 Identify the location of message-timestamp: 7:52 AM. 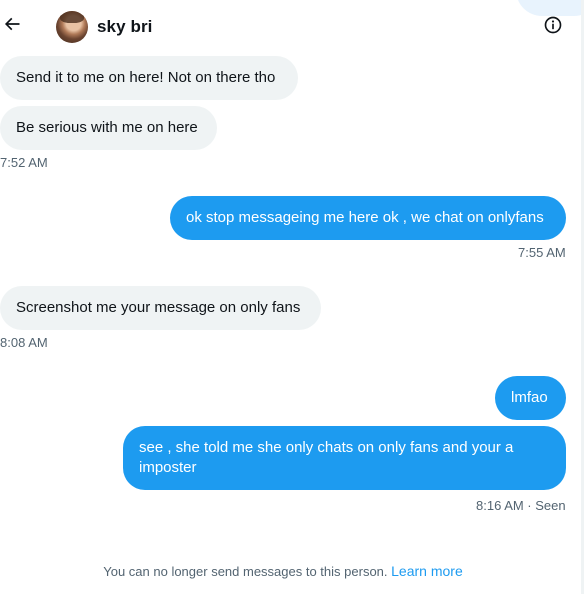
(24, 162).